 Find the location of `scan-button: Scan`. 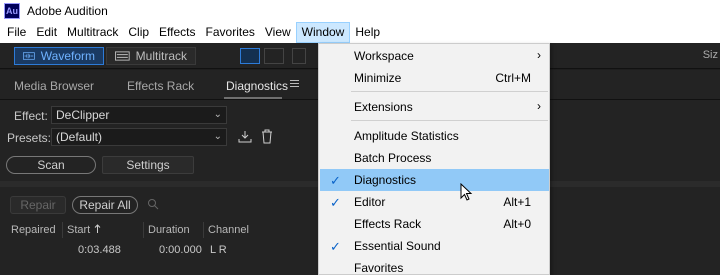

scan-button: Scan is located at coordinates (51, 165).